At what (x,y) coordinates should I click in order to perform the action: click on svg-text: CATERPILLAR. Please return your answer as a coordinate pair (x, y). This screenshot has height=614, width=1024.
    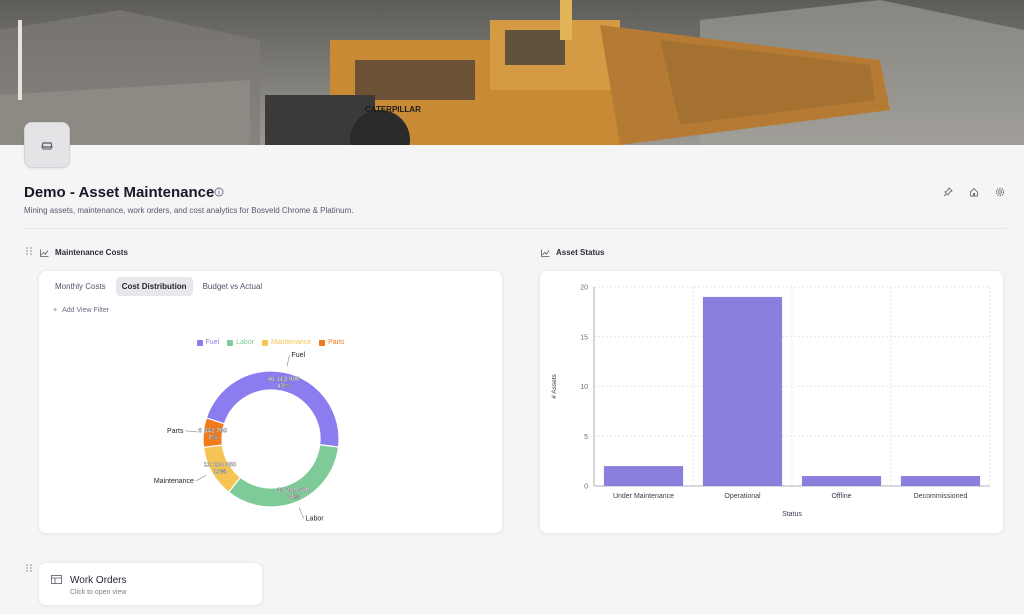
    Looking at the image, I should click on (393, 109).